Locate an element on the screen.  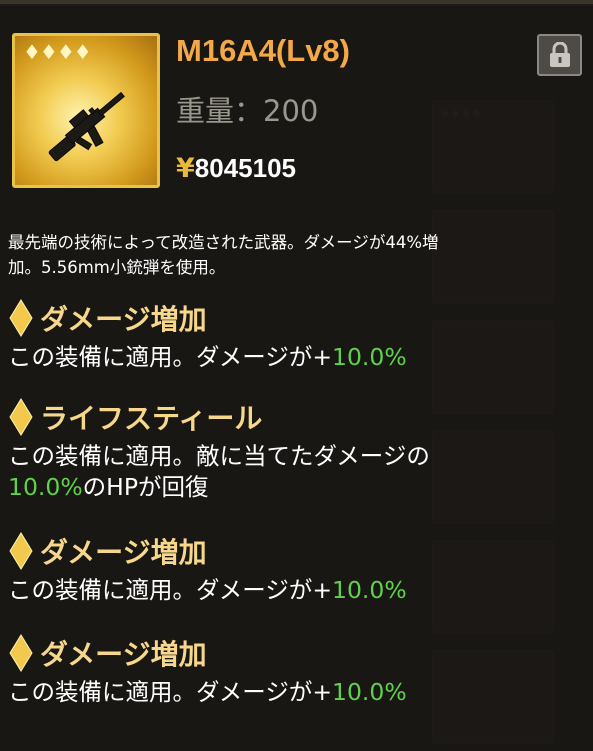
skill-name: ライフスティール is located at coordinates (151, 418).